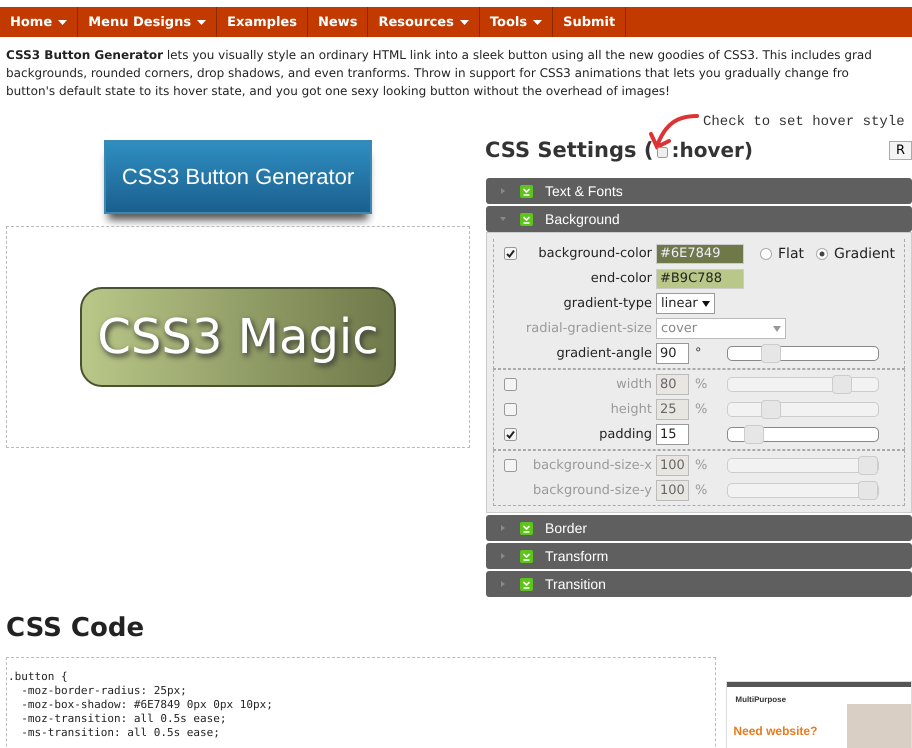  Describe the element at coordinates (631, 409) in the screenshot. I see `field-label: height` at that location.